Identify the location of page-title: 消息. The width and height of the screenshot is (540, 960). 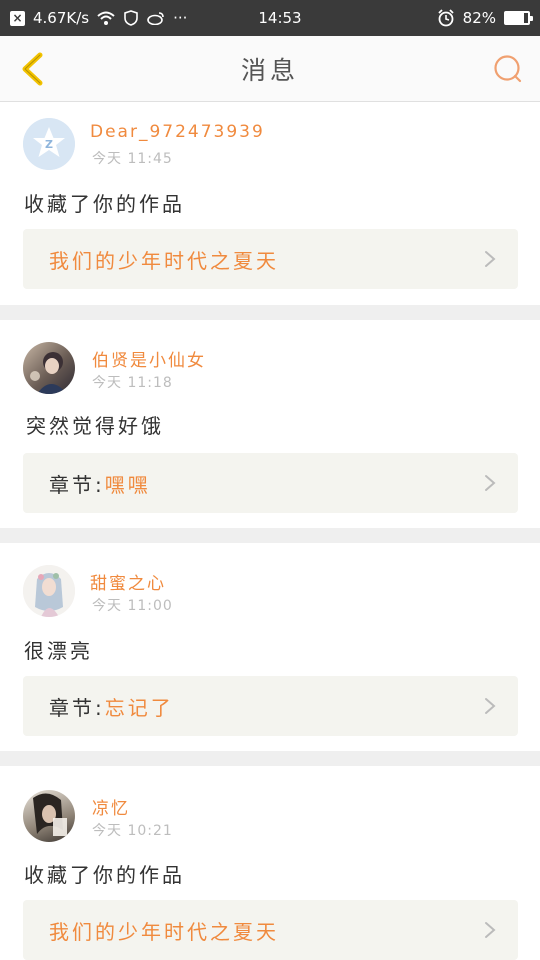
(269, 70).